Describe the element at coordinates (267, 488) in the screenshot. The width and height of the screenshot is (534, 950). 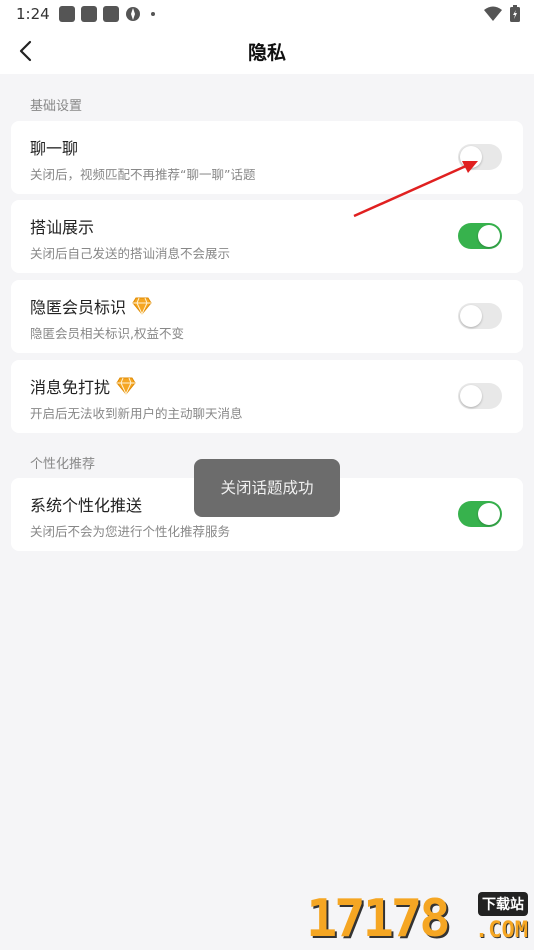
I see `toast-message: 关闭话题成功` at that location.